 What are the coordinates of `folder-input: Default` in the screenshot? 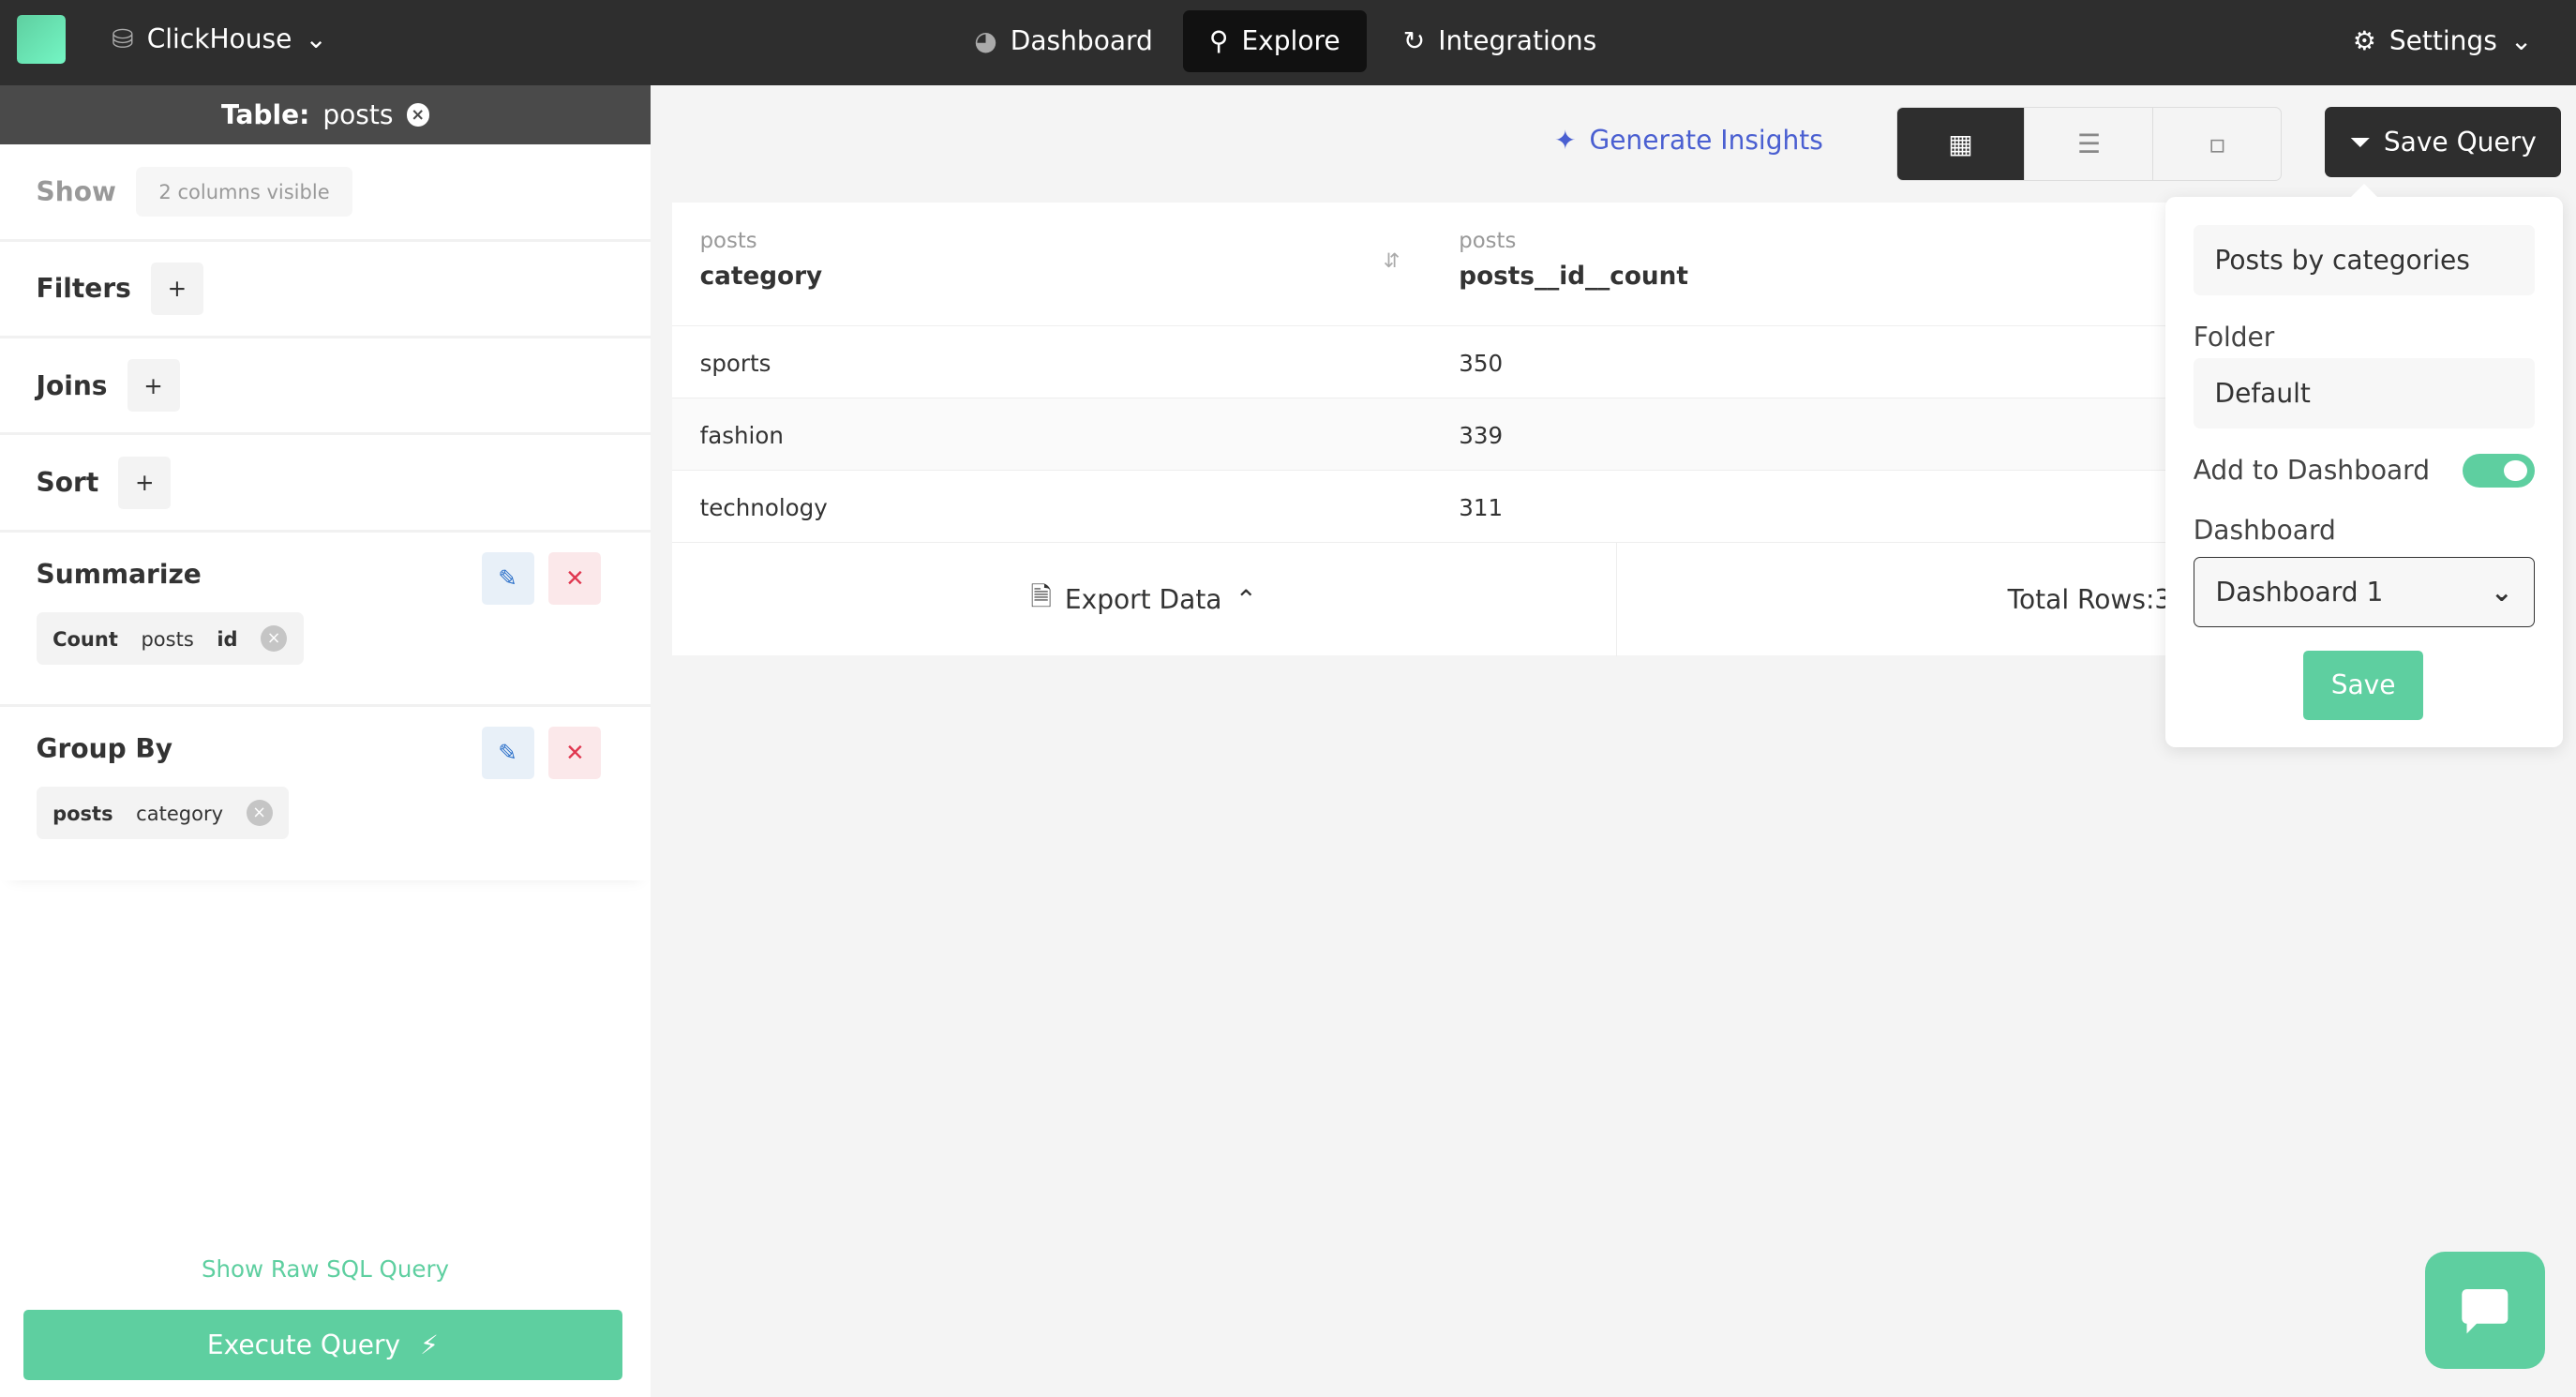 It's located at (2364, 394).